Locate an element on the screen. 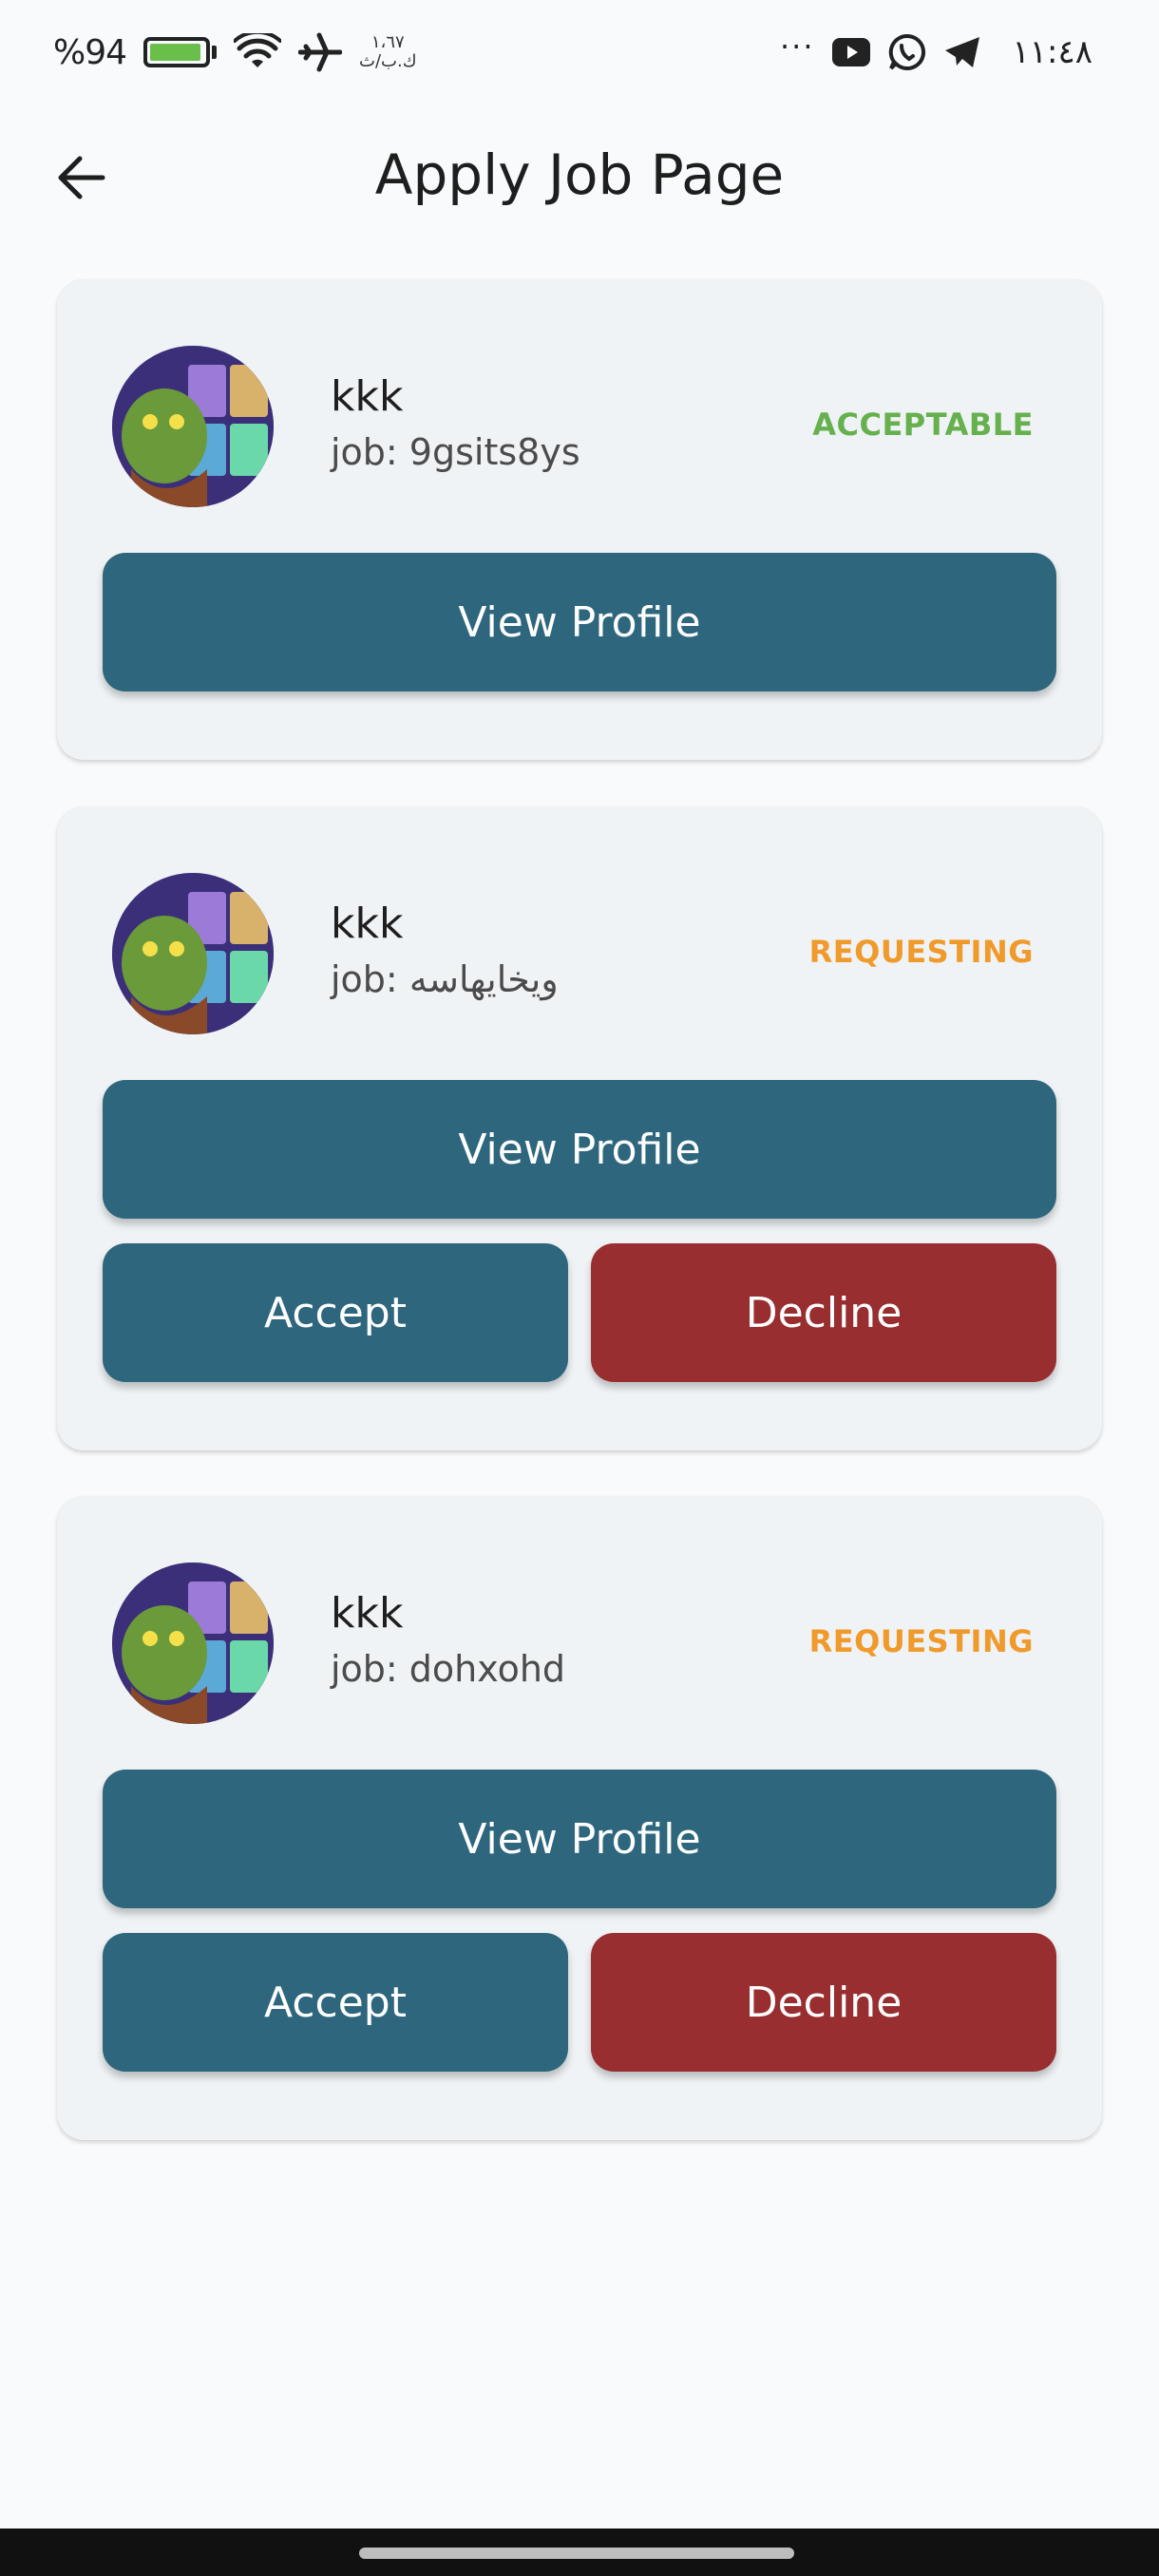 This screenshot has width=1159, height=2576. job-title: job: dohxohd is located at coordinates (448, 1669).